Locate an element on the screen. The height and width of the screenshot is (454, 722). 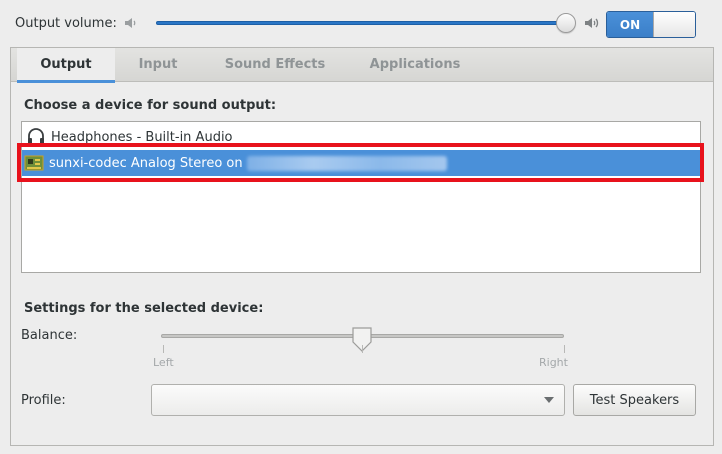
output-volume-slider-handle is located at coordinates (566, 23).